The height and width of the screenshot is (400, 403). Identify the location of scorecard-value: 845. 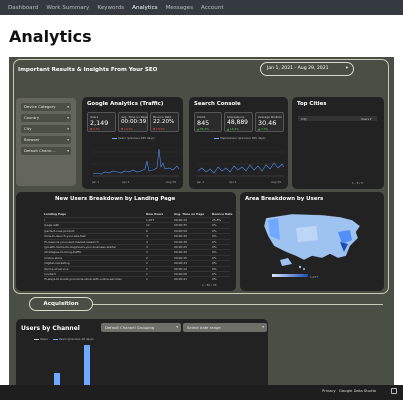
(203, 123).